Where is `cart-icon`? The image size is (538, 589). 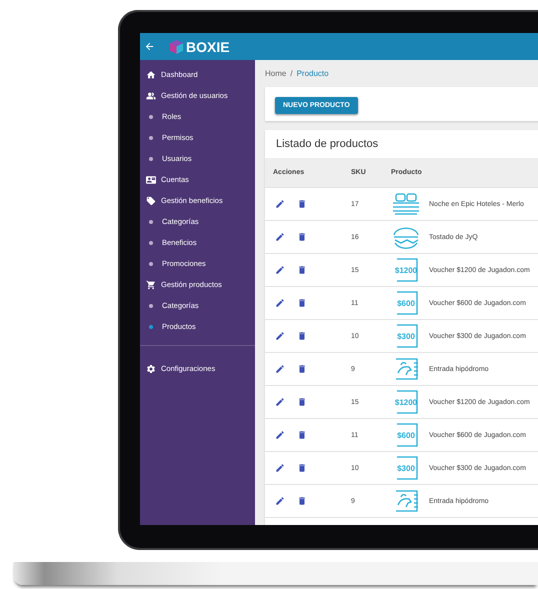 cart-icon is located at coordinates (151, 285).